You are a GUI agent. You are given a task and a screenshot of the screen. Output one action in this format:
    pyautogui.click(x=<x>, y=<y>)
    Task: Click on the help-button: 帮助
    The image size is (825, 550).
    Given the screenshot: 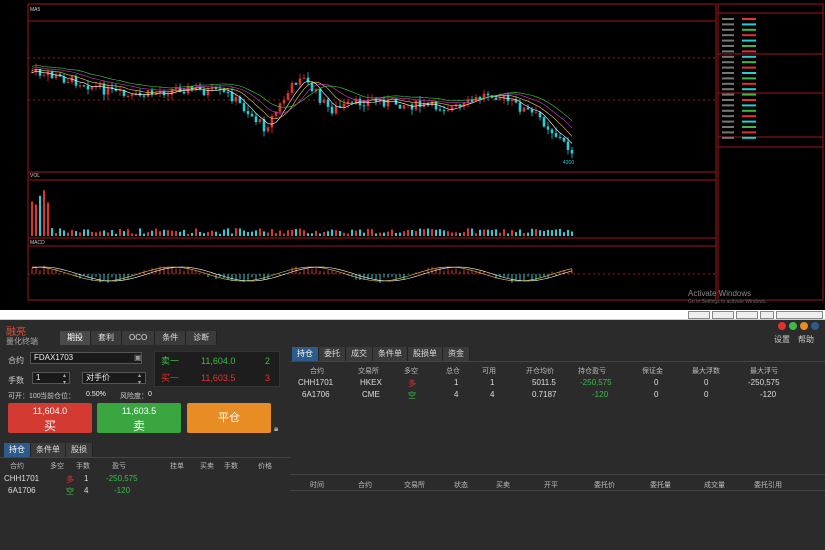 What is the action you would take?
    pyautogui.click(x=806, y=339)
    